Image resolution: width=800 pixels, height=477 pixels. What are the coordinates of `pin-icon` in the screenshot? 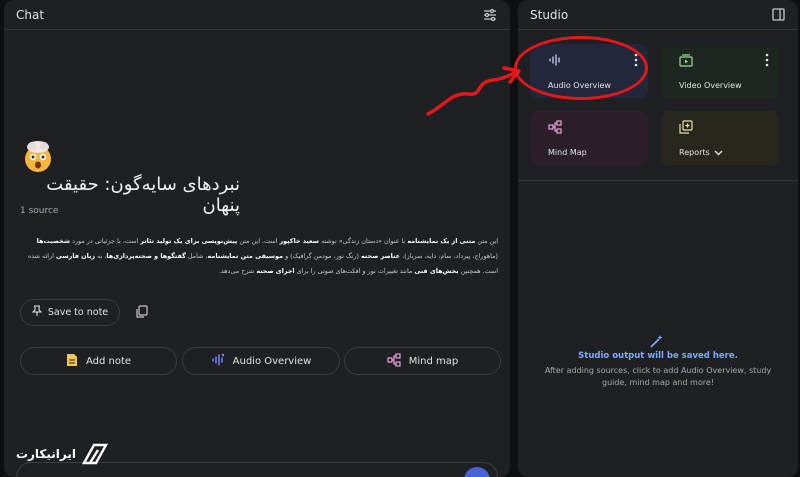 It's located at (37, 312).